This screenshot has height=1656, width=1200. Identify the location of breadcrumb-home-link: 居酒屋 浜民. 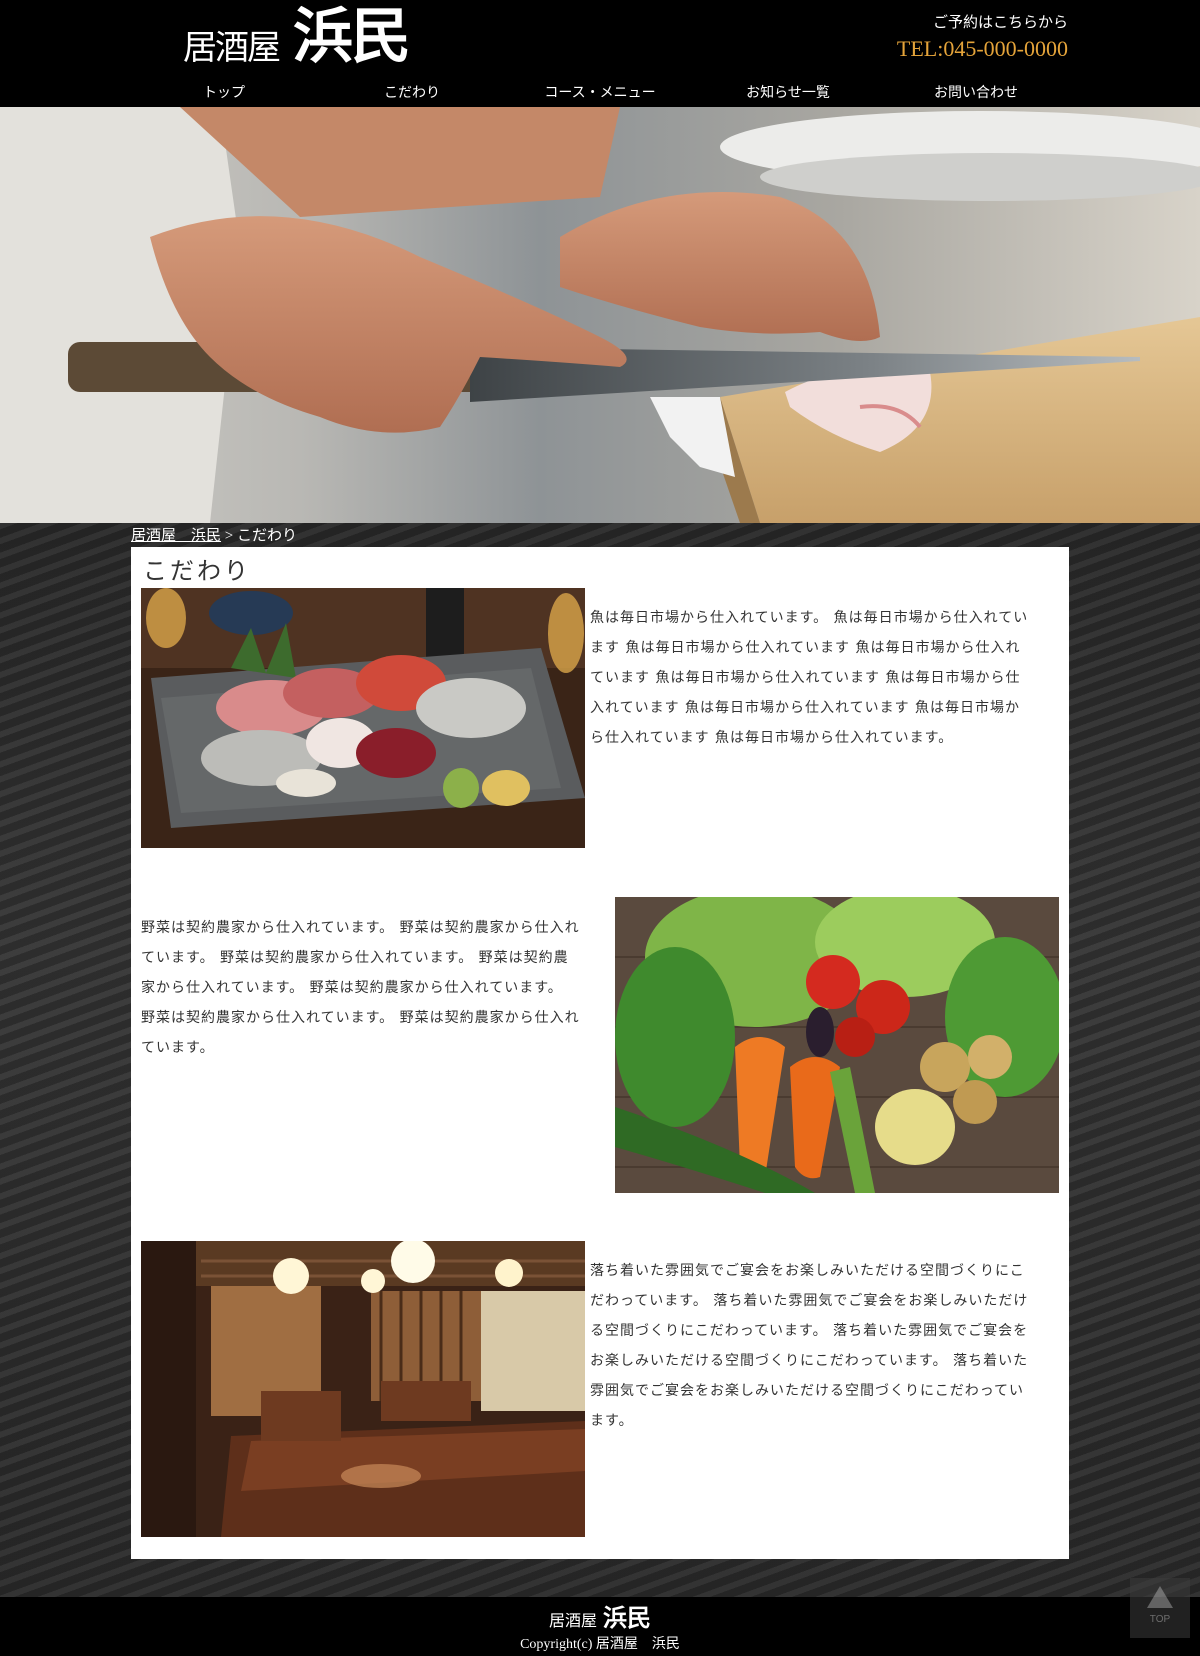
(176, 536).